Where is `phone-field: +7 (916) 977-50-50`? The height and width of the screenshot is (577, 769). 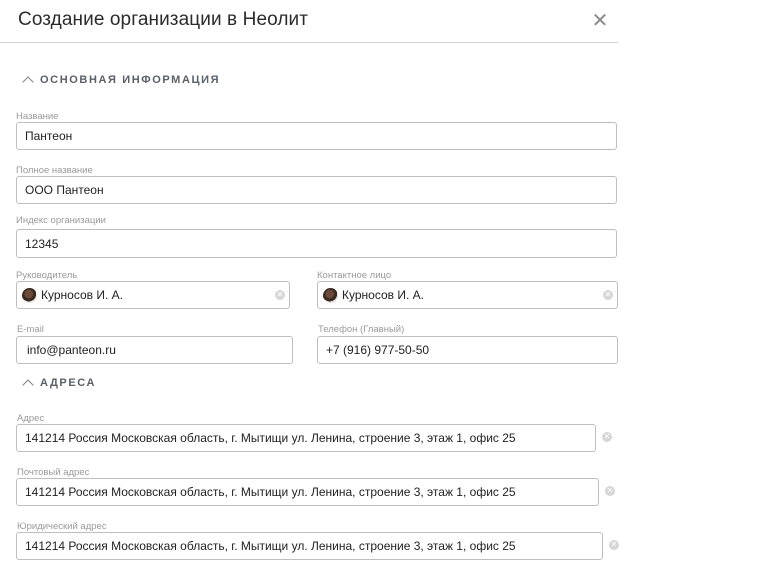 phone-field: +7 (916) 977-50-50 is located at coordinates (467, 350).